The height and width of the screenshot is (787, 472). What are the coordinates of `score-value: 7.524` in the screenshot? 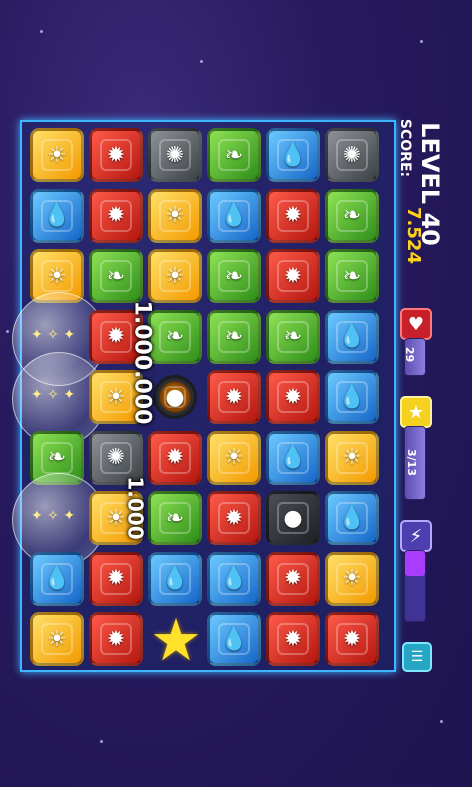 It's located at (413, 235).